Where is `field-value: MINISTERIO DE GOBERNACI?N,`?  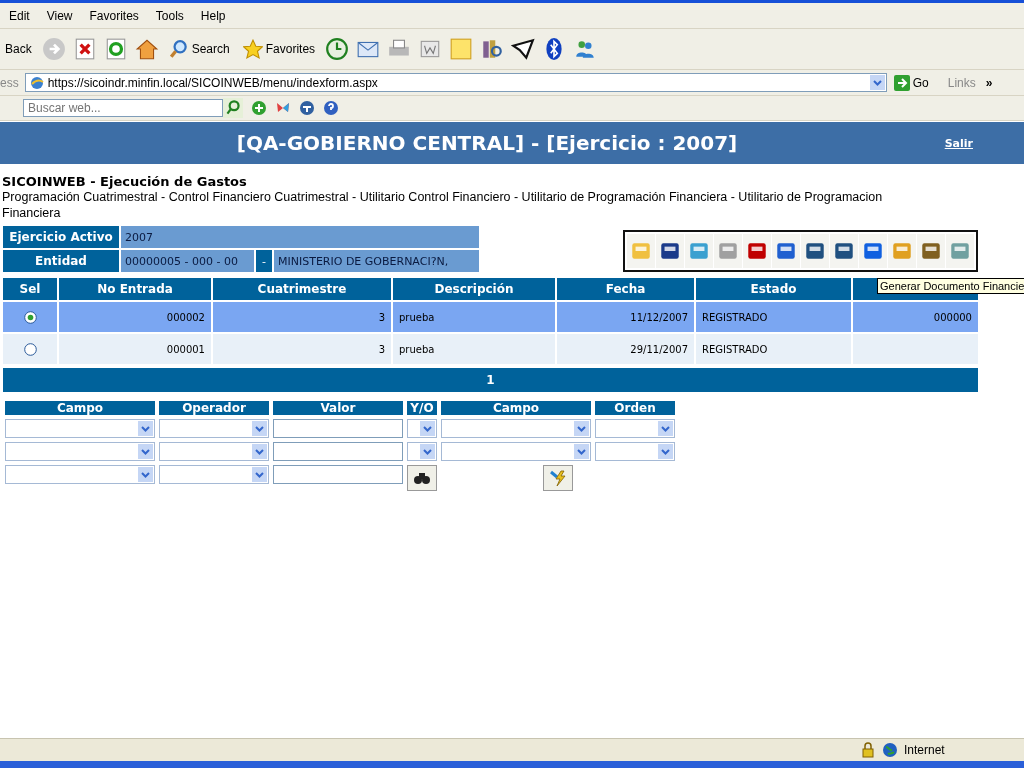 field-value: MINISTERIO DE GOBERNACI?N, is located at coordinates (376, 261).